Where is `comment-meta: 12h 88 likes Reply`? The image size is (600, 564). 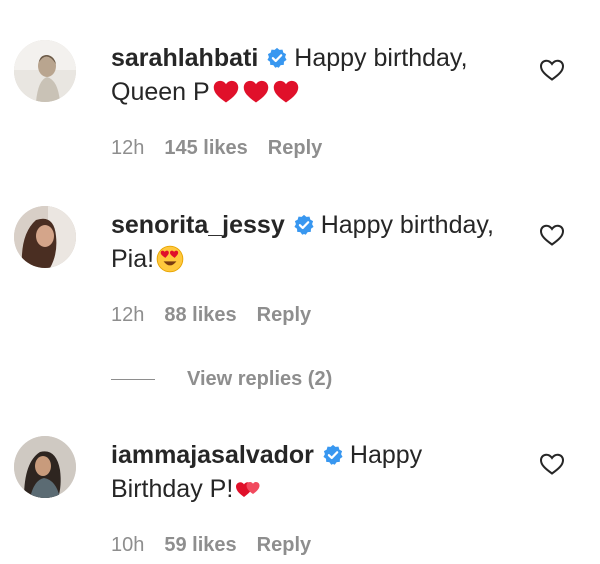
comment-meta: 12h 88 likes Reply is located at coordinates (221, 315).